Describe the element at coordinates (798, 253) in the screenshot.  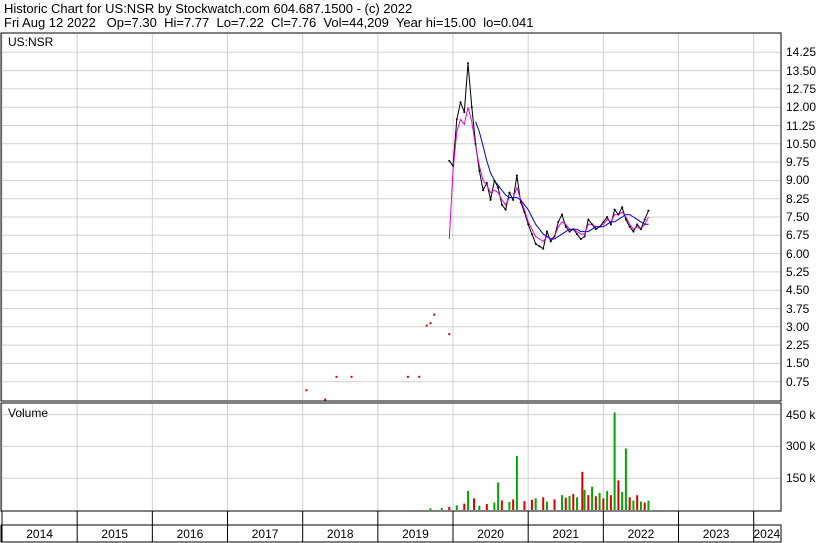
I see `price-tick-label: 6.00` at that location.